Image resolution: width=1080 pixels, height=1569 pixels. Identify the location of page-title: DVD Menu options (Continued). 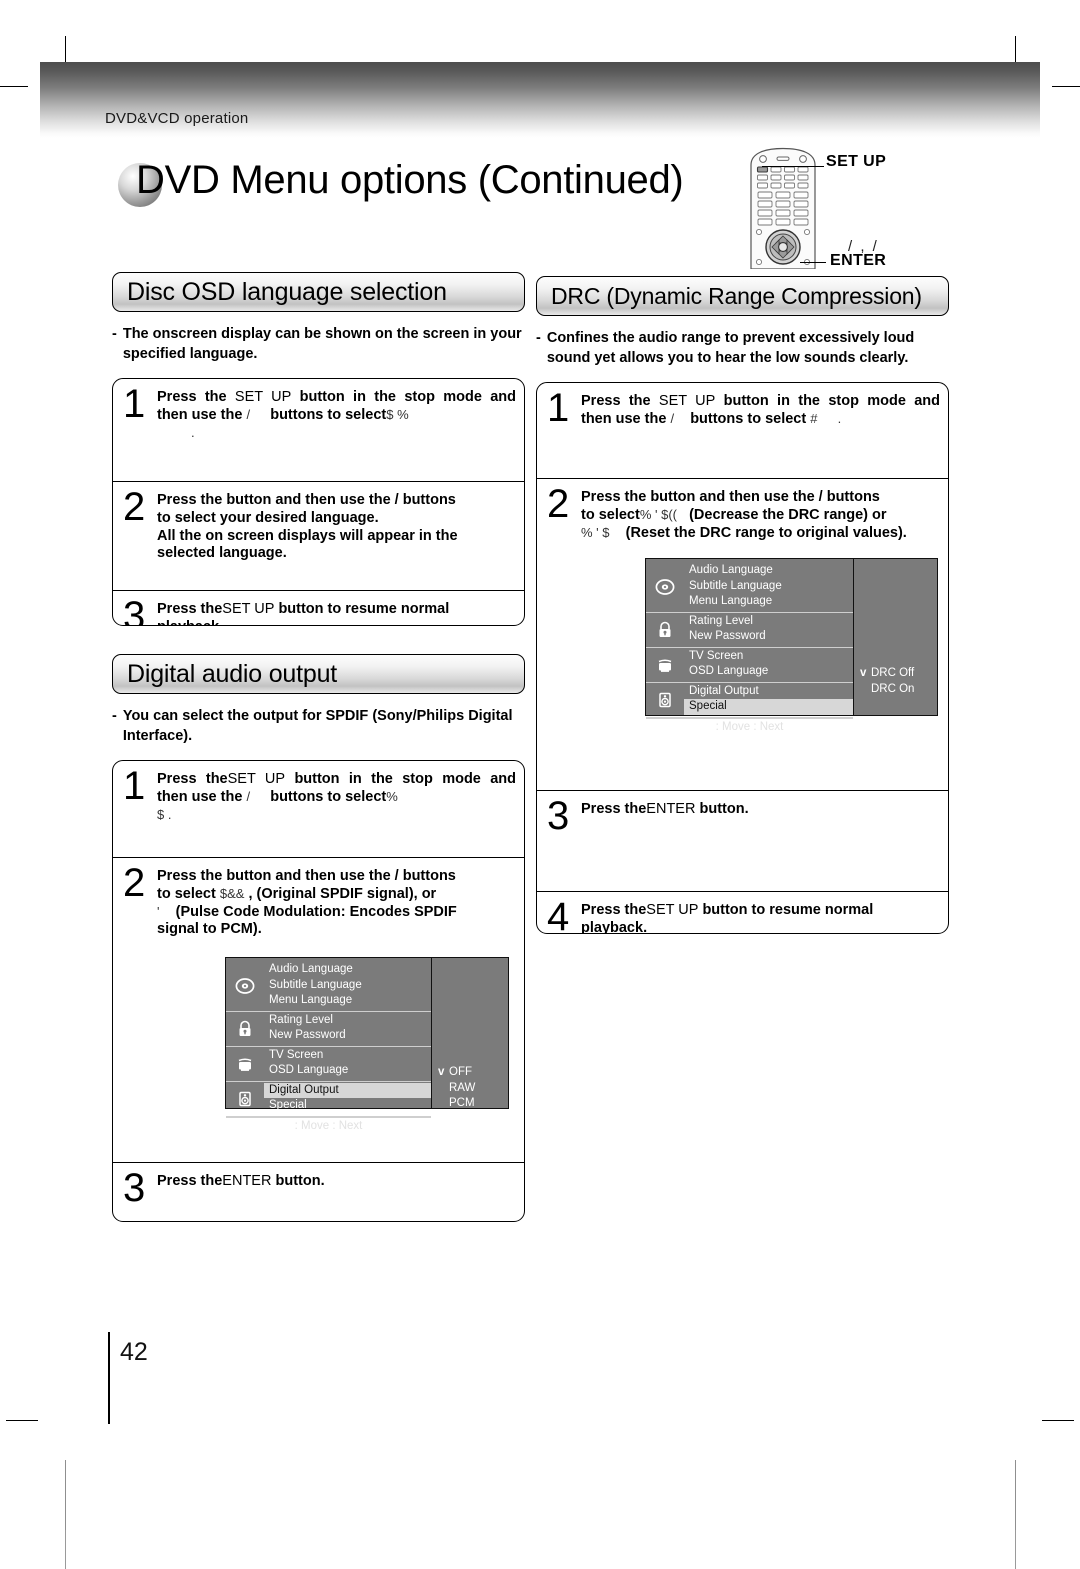
(410, 180).